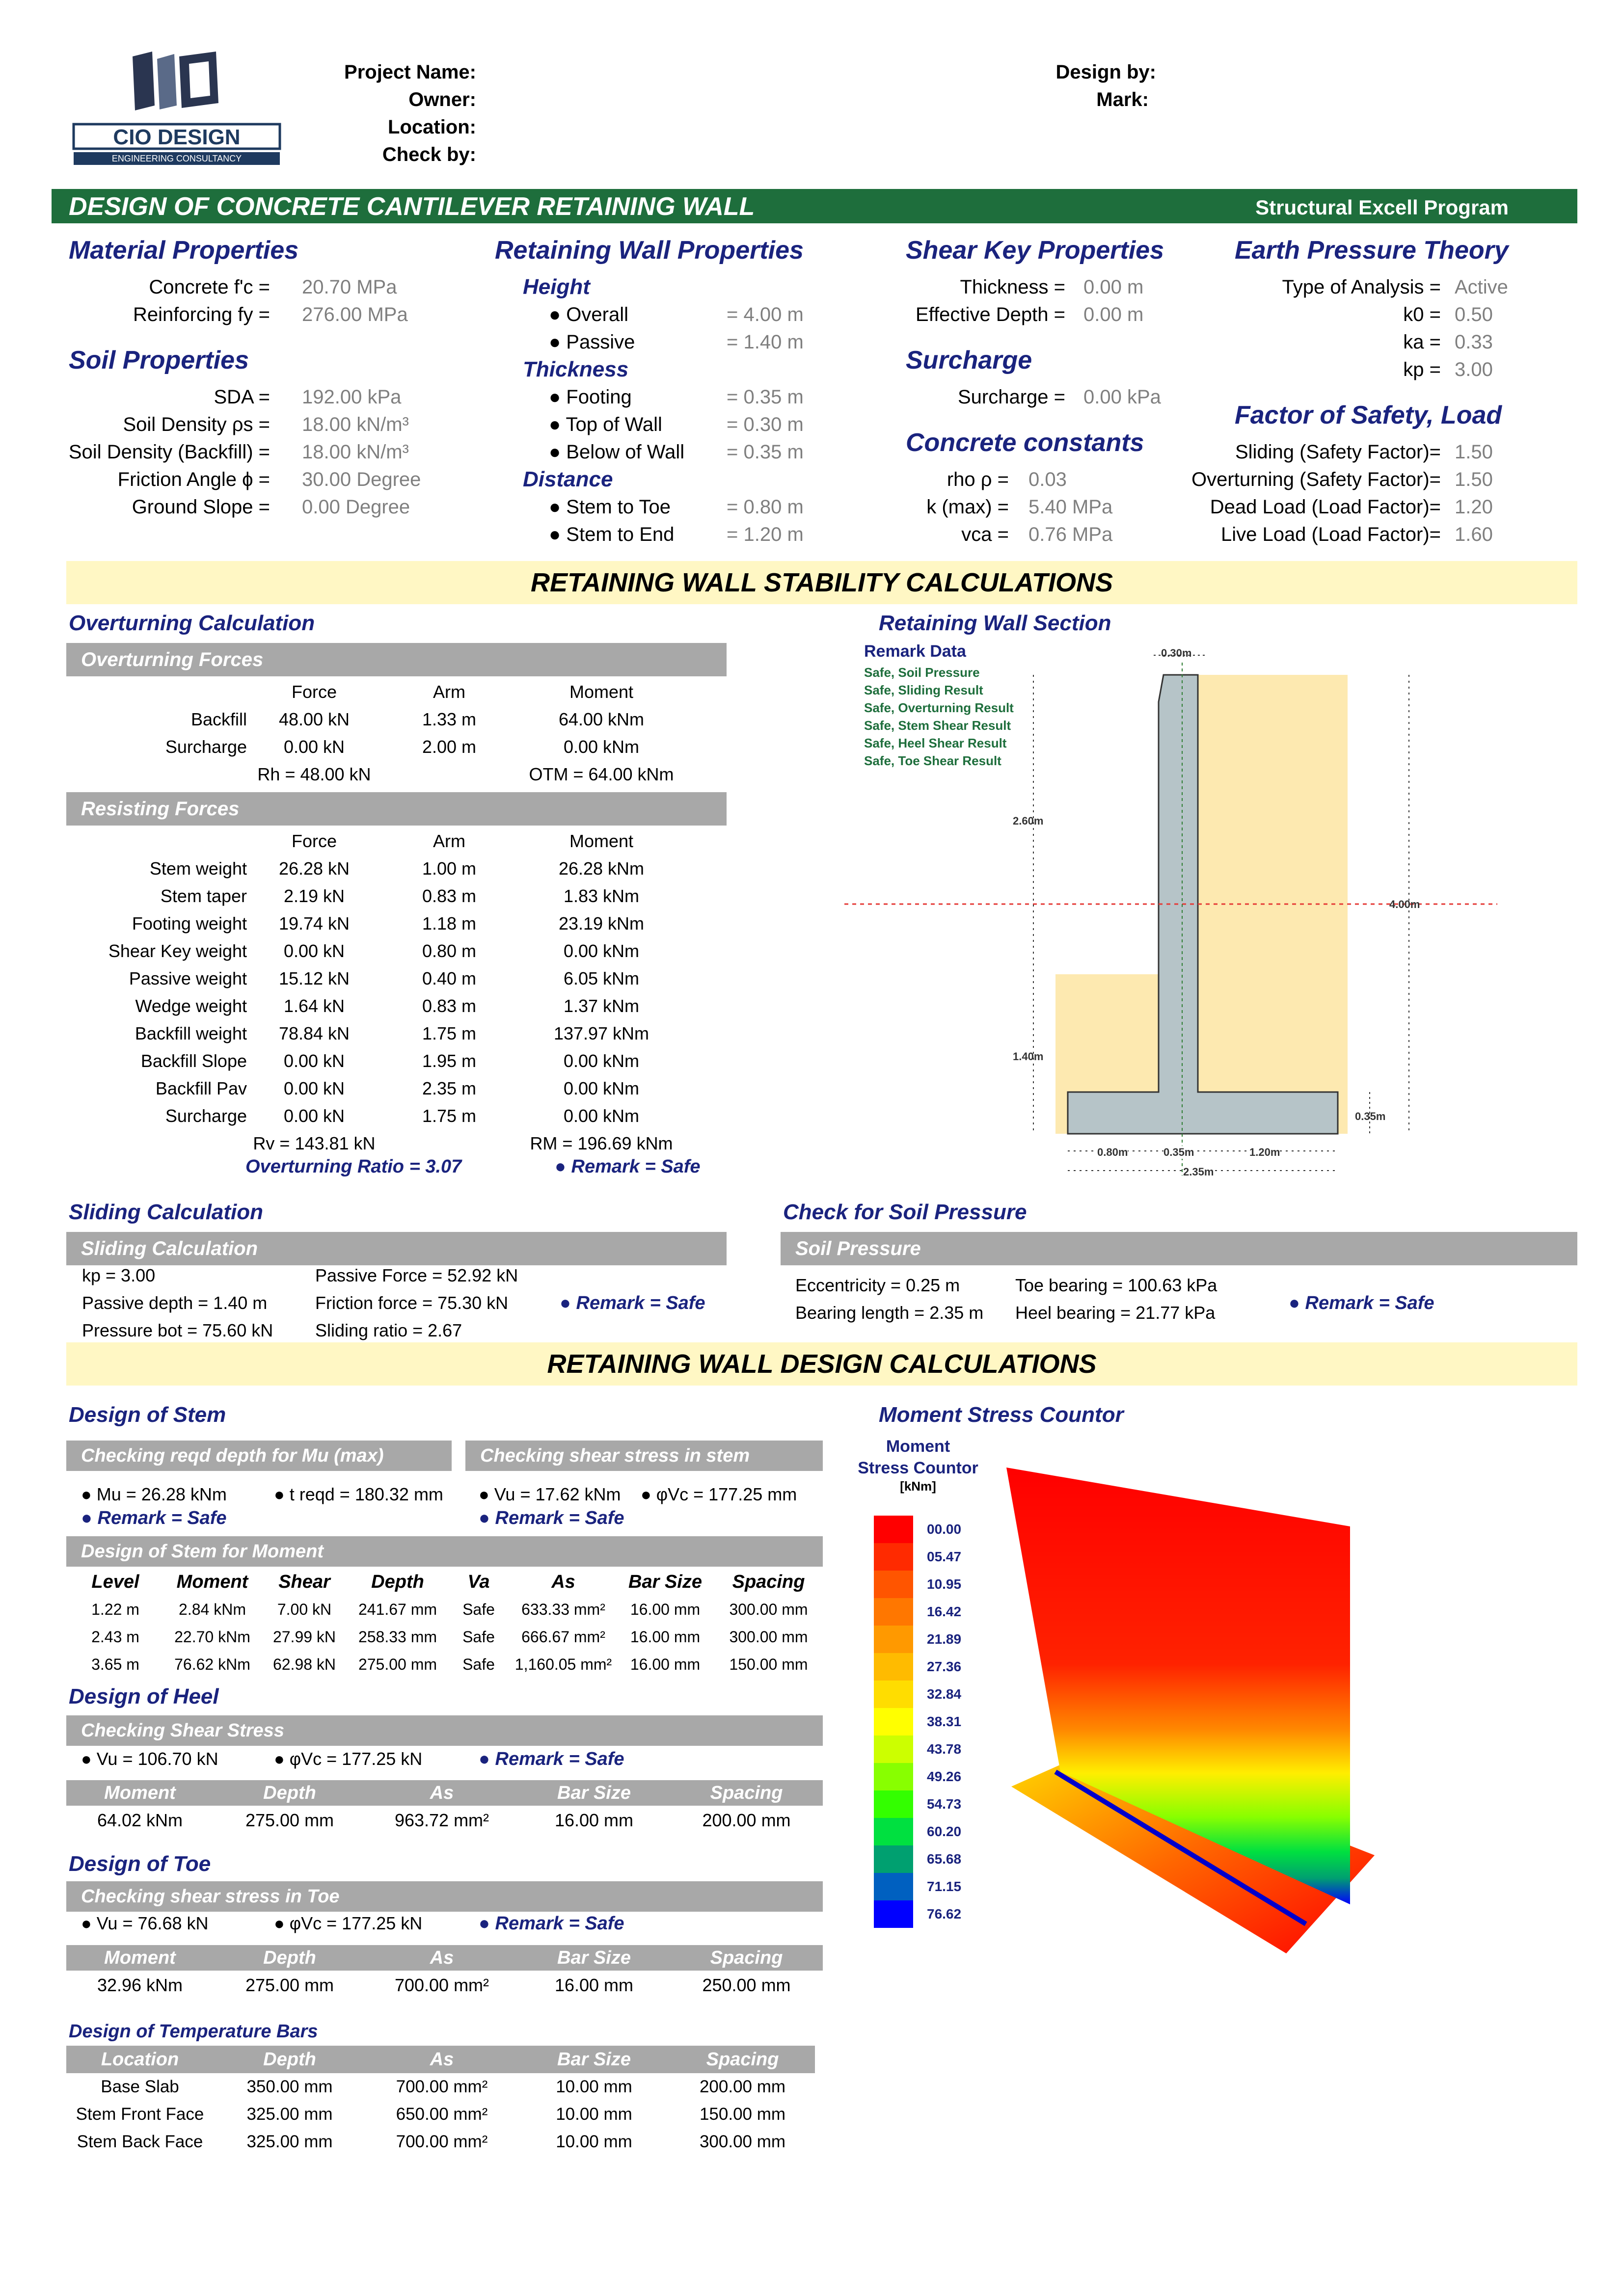 This screenshot has width=1623, height=2296. What do you see at coordinates (352, 397) in the screenshot?
I see `sda-value: 192.00 kPa` at bounding box center [352, 397].